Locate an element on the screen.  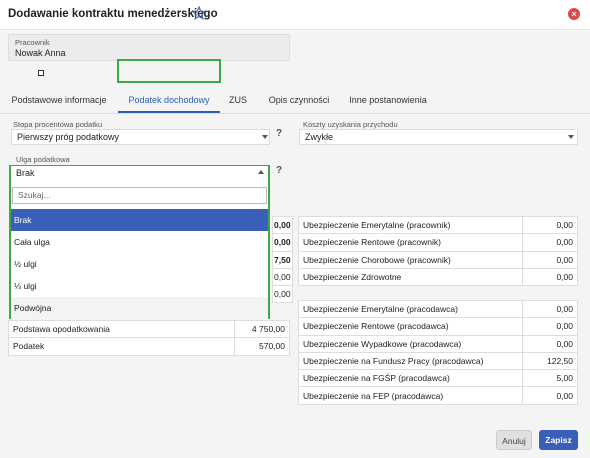
table-cell: 570,00 is located at coordinates (262, 346).